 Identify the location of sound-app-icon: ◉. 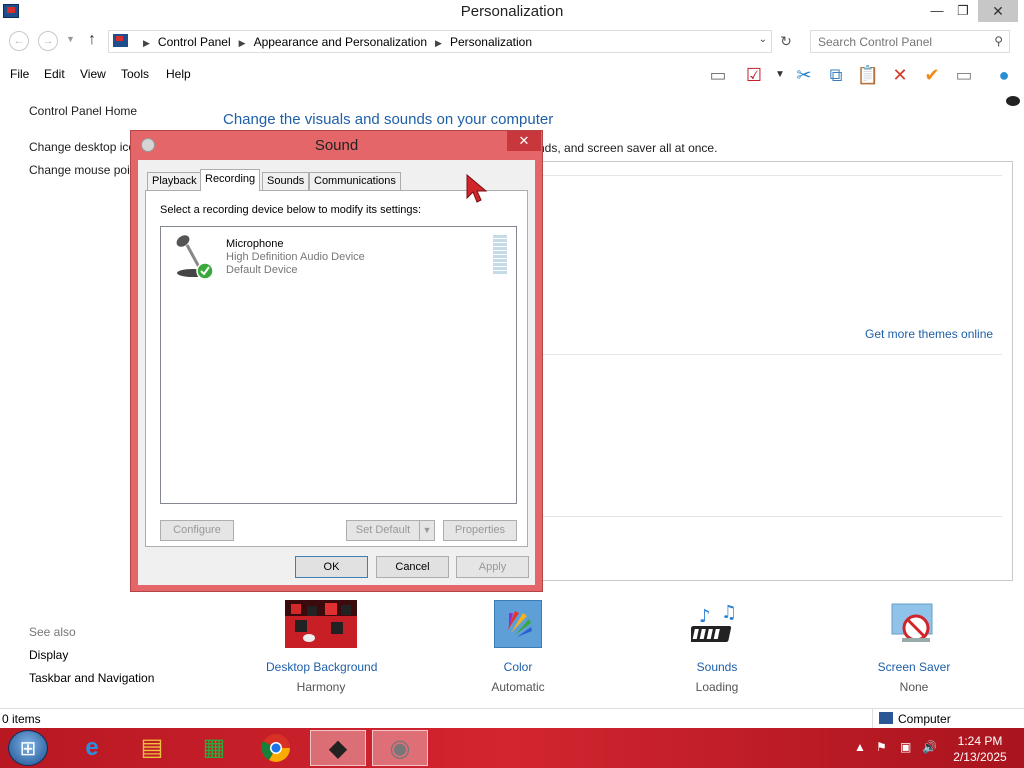
(400, 748).